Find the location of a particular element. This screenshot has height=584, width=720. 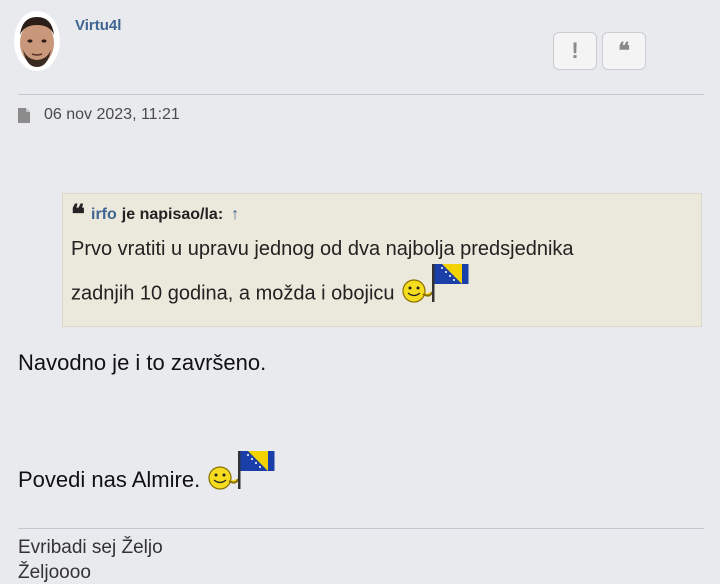

divider is located at coordinates (361, 94).